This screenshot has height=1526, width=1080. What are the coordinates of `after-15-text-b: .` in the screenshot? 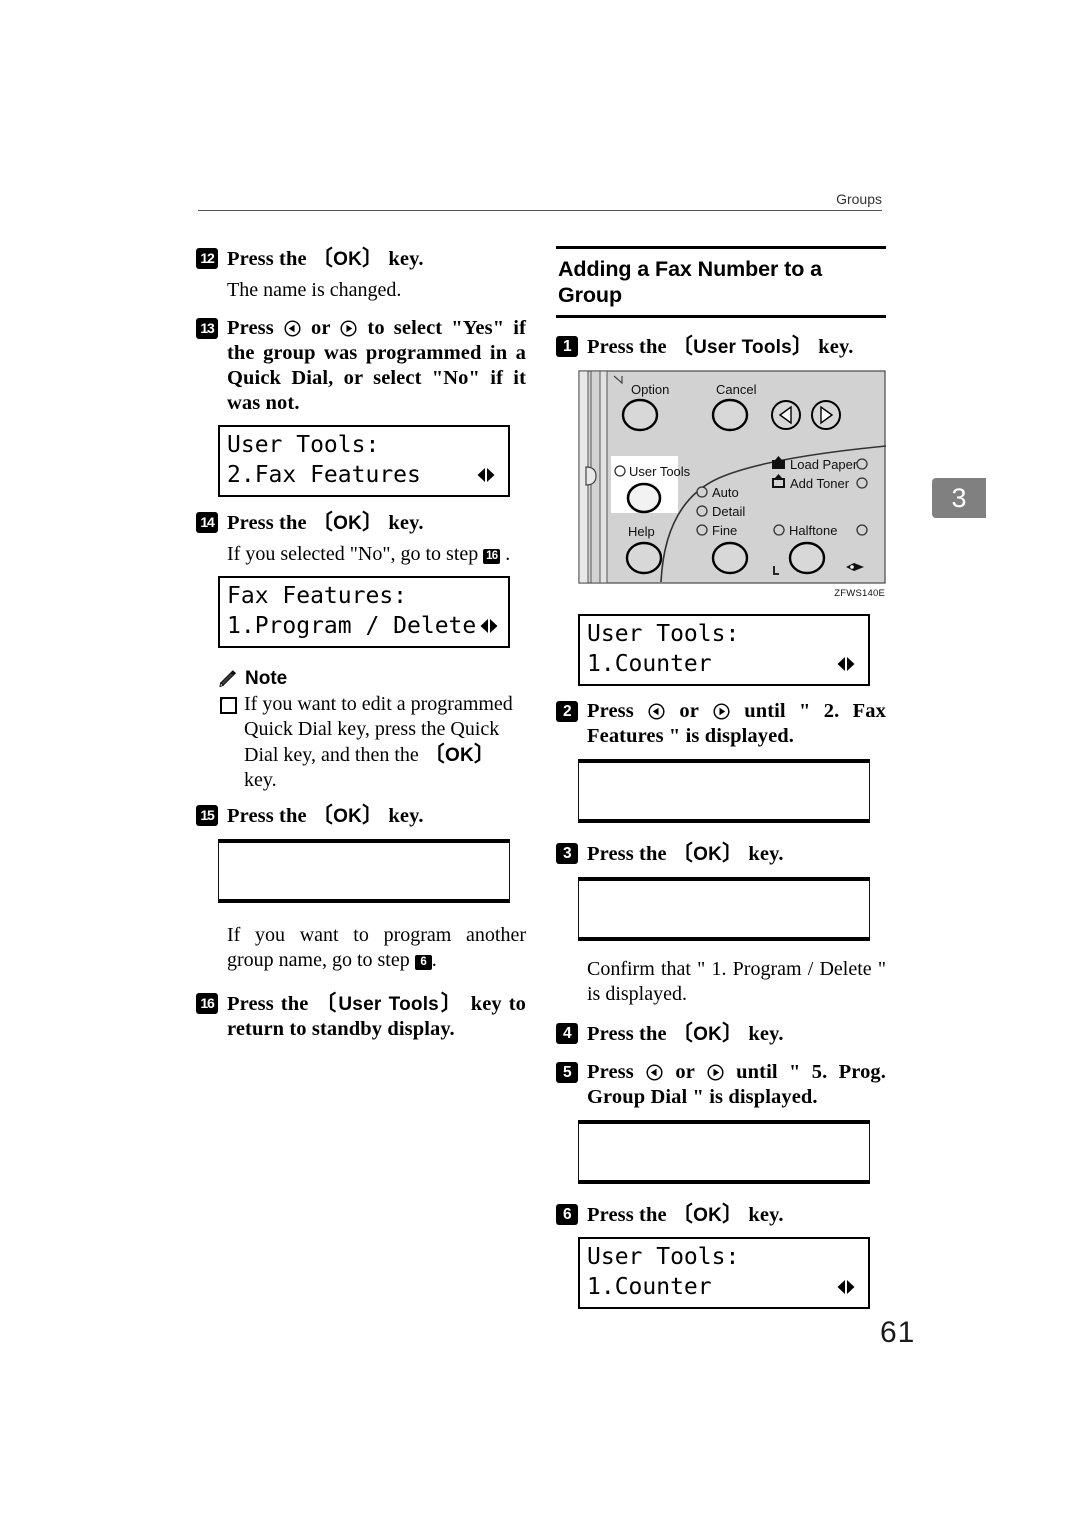 It's located at (434, 960).